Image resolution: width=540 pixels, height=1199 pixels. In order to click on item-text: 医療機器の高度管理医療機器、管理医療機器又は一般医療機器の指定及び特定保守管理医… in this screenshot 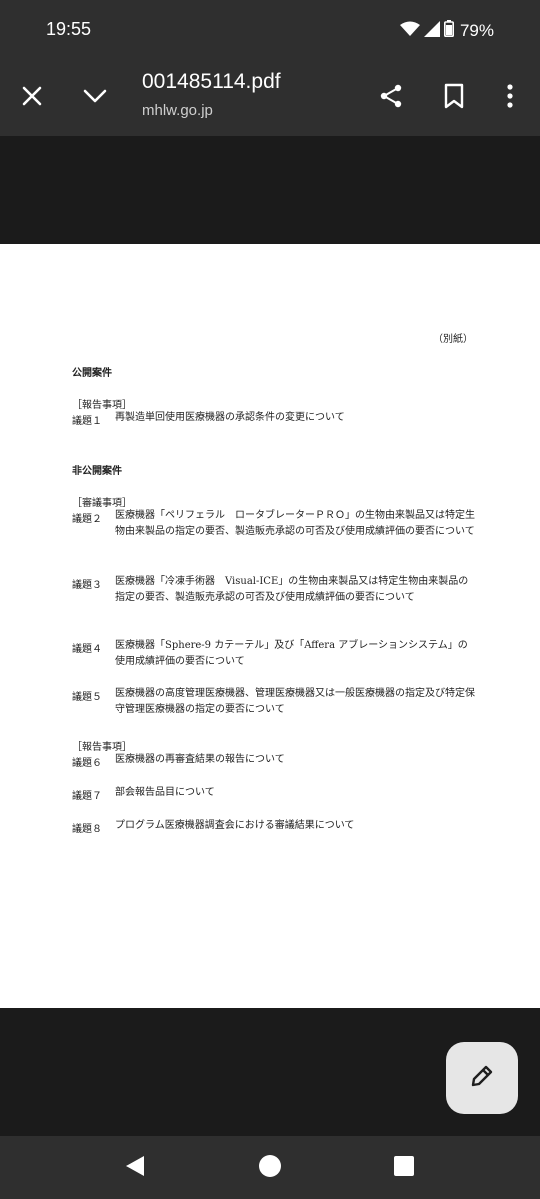, I will do `click(295, 701)`.